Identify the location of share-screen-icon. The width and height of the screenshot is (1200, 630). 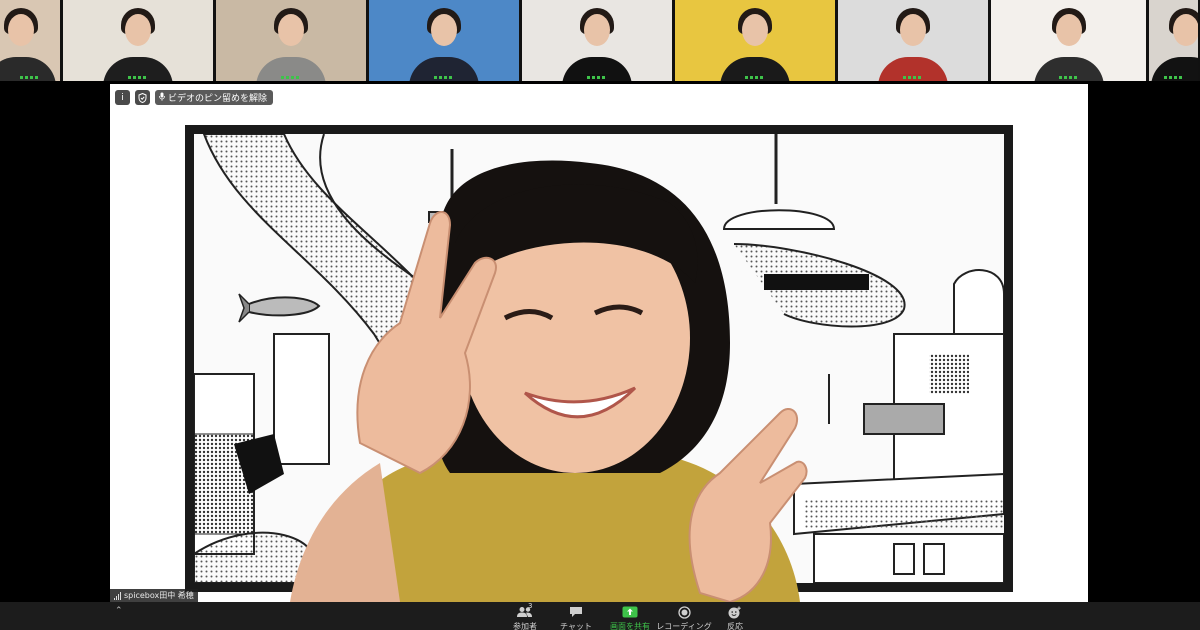
(630, 612).